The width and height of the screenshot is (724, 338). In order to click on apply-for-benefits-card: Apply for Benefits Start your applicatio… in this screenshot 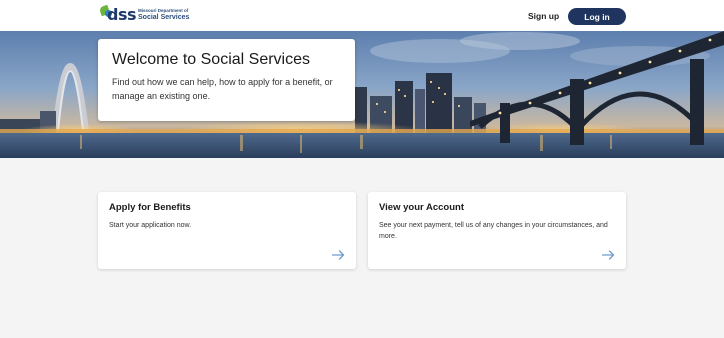, I will do `click(227, 230)`.